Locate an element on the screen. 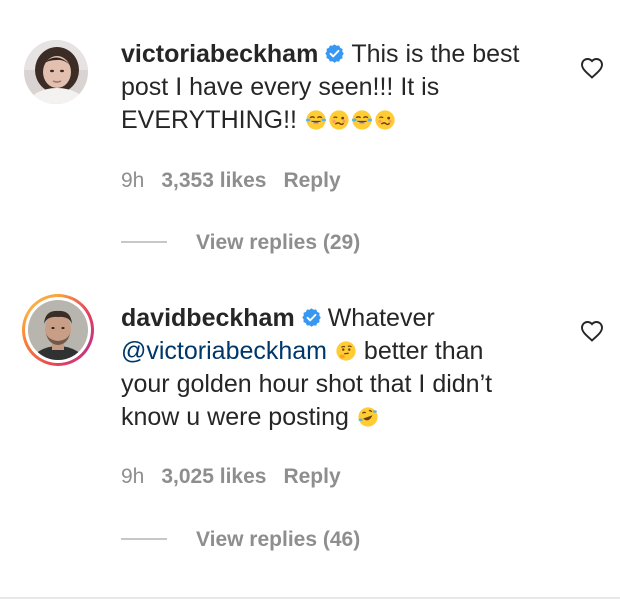 The width and height of the screenshot is (620, 599). comment-meta: 9h 3,353 likes Reply is located at coordinates (239, 181).